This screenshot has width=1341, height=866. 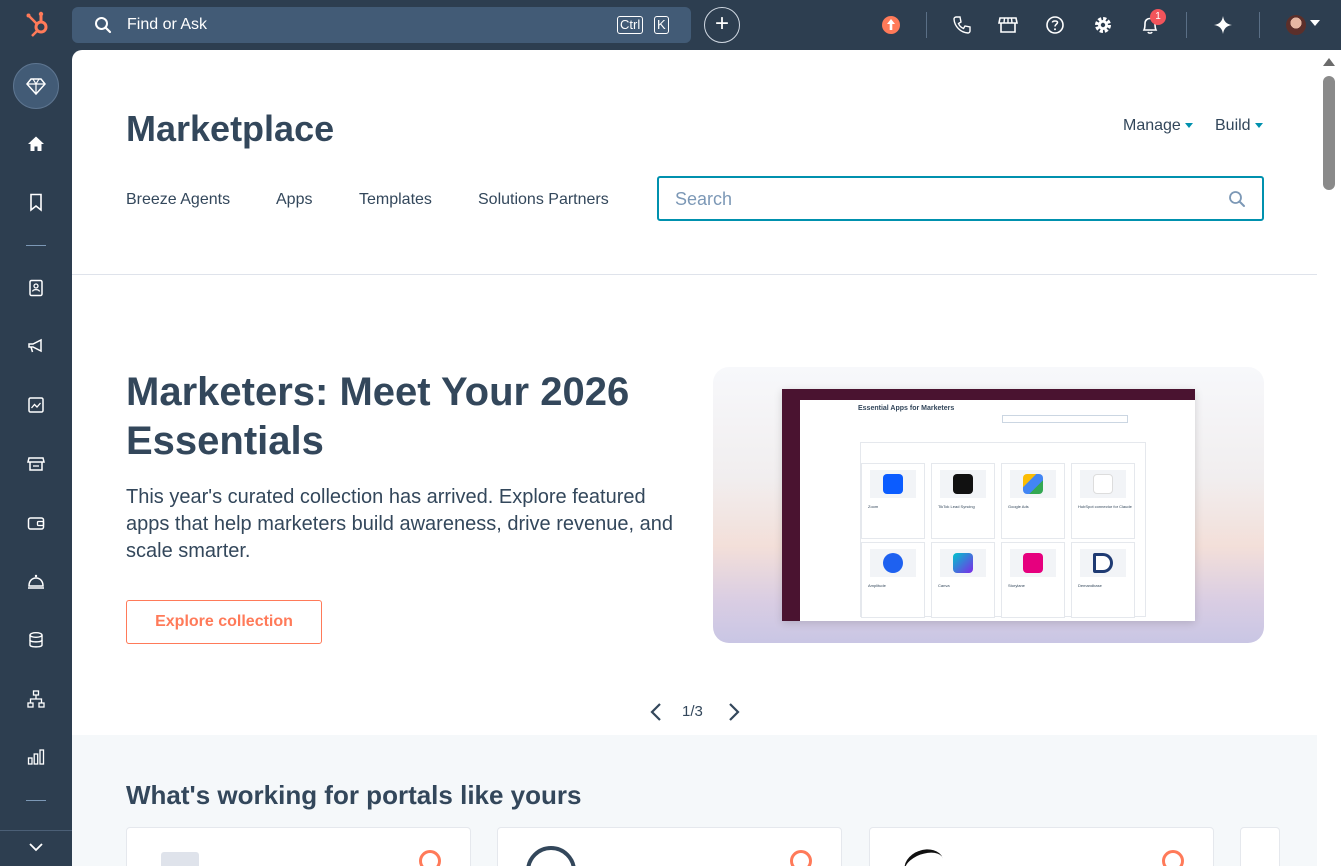 What do you see at coordinates (1018, 506) in the screenshot?
I see `mock-app-name: Google Ads` at bounding box center [1018, 506].